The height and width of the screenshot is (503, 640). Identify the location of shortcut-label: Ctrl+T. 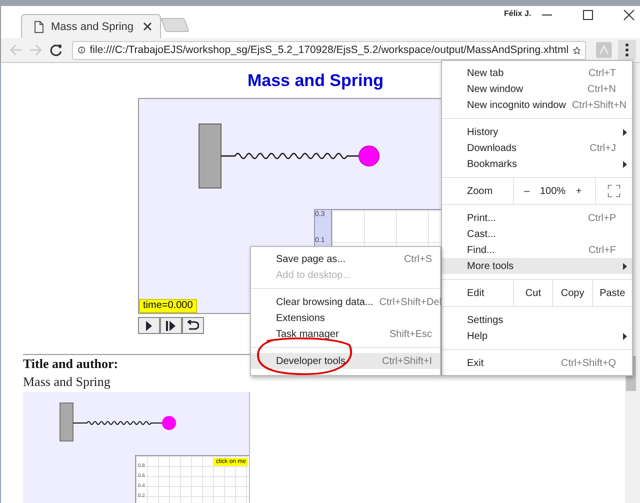
(602, 73).